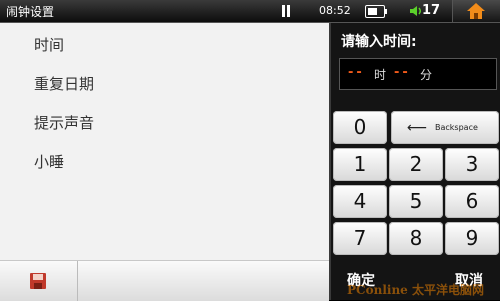 This screenshot has width=500, height=301. What do you see at coordinates (360, 127) in the screenshot?
I see `key-0: 0` at bounding box center [360, 127].